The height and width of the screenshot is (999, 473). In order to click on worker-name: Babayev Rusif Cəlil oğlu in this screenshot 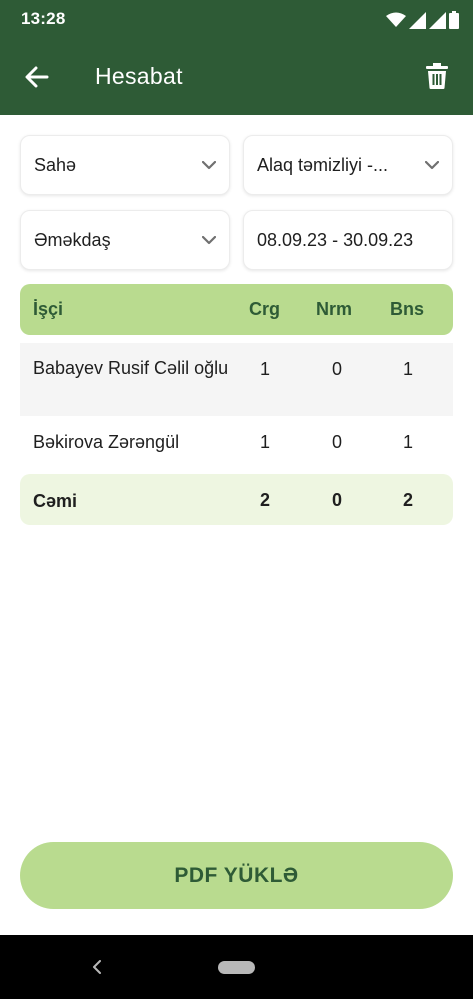, I will do `click(131, 368)`.